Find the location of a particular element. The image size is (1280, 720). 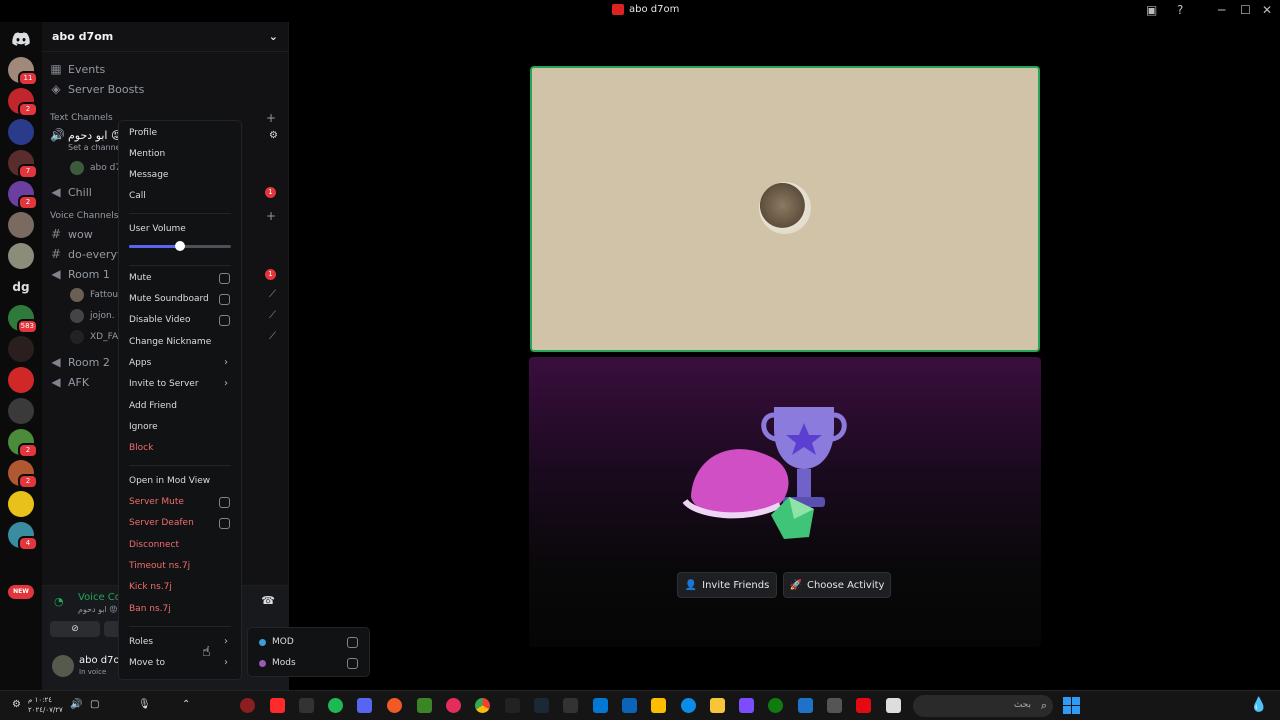

server-icon: 11 is located at coordinates (23, 71).